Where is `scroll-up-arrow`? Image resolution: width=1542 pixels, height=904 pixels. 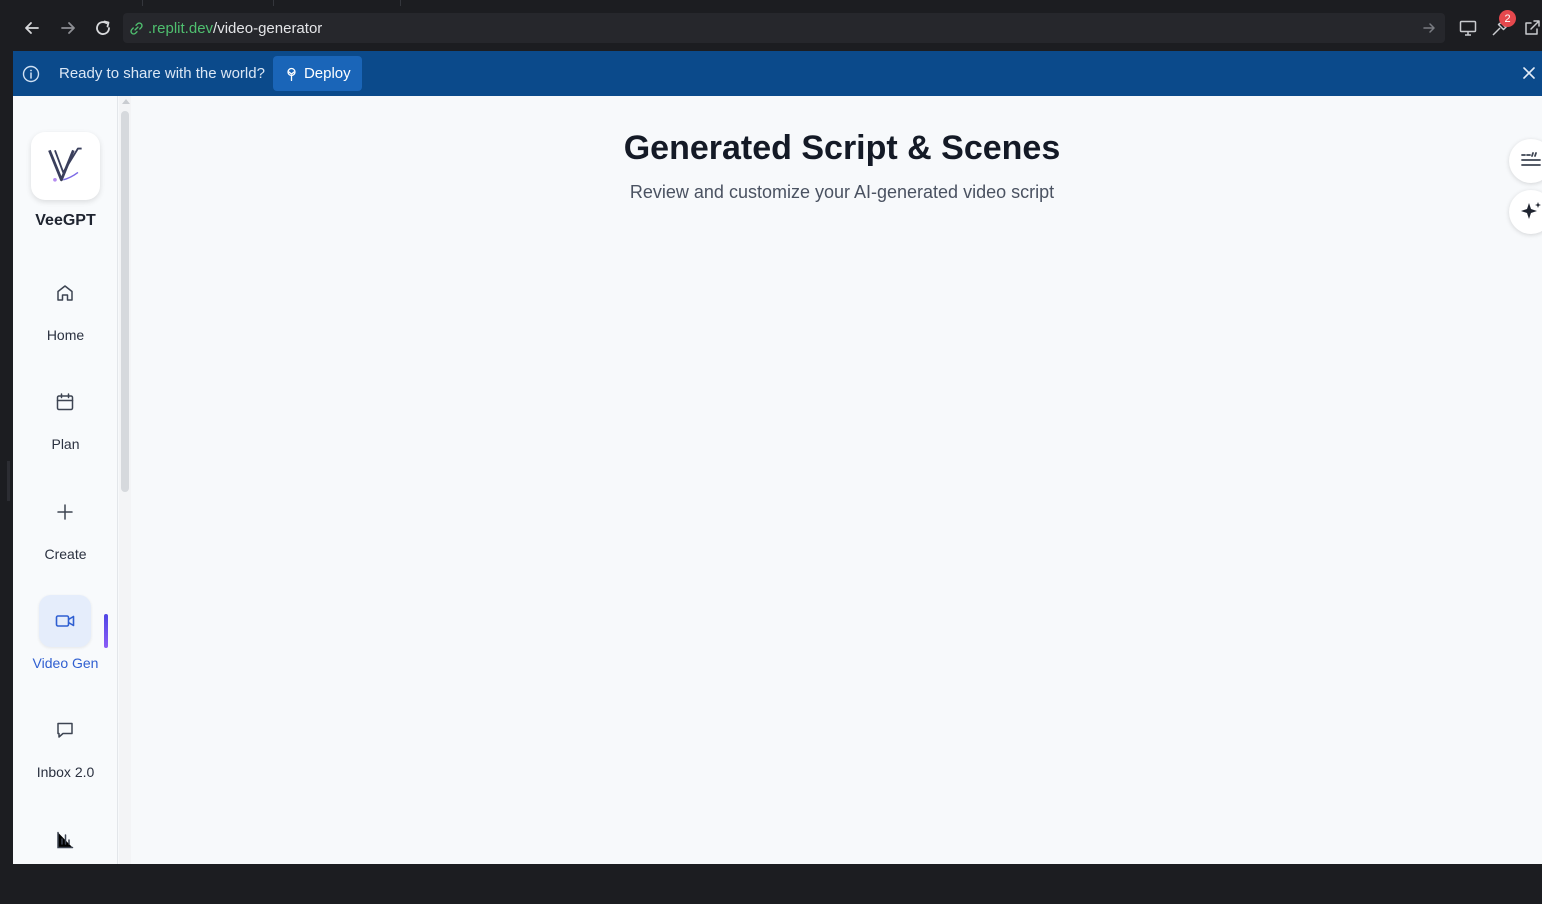 scroll-up-arrow is located at coordinates (126, 101).